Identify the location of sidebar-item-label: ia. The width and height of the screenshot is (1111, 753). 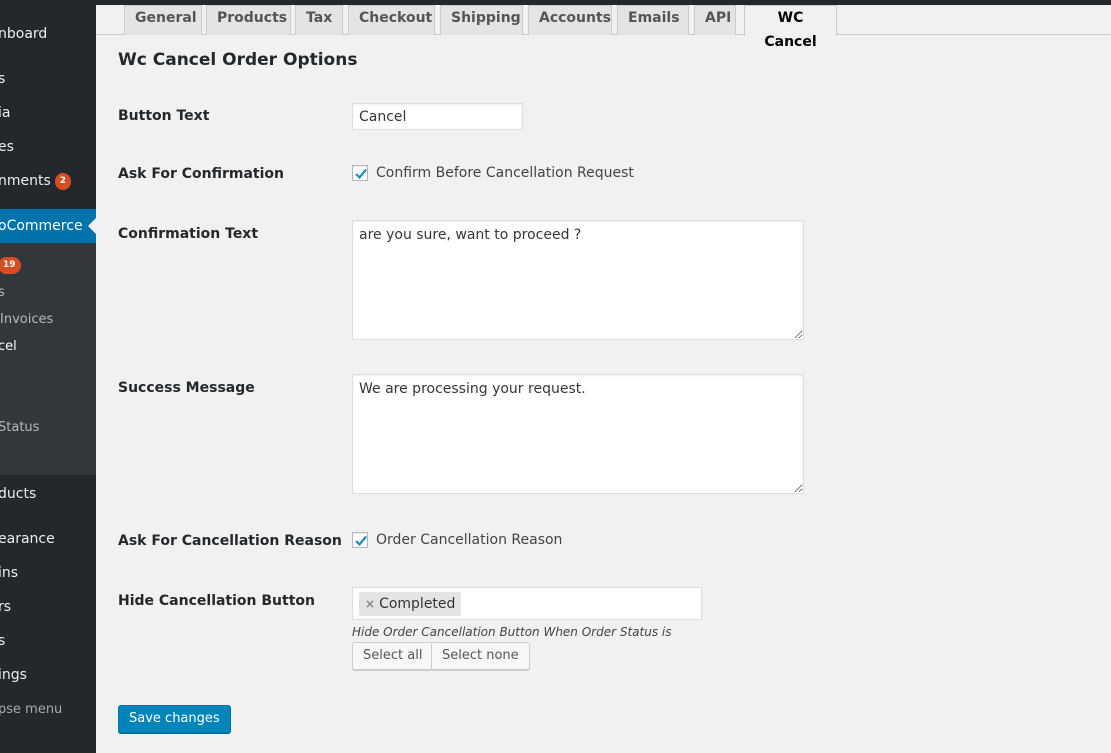
(5, 113).